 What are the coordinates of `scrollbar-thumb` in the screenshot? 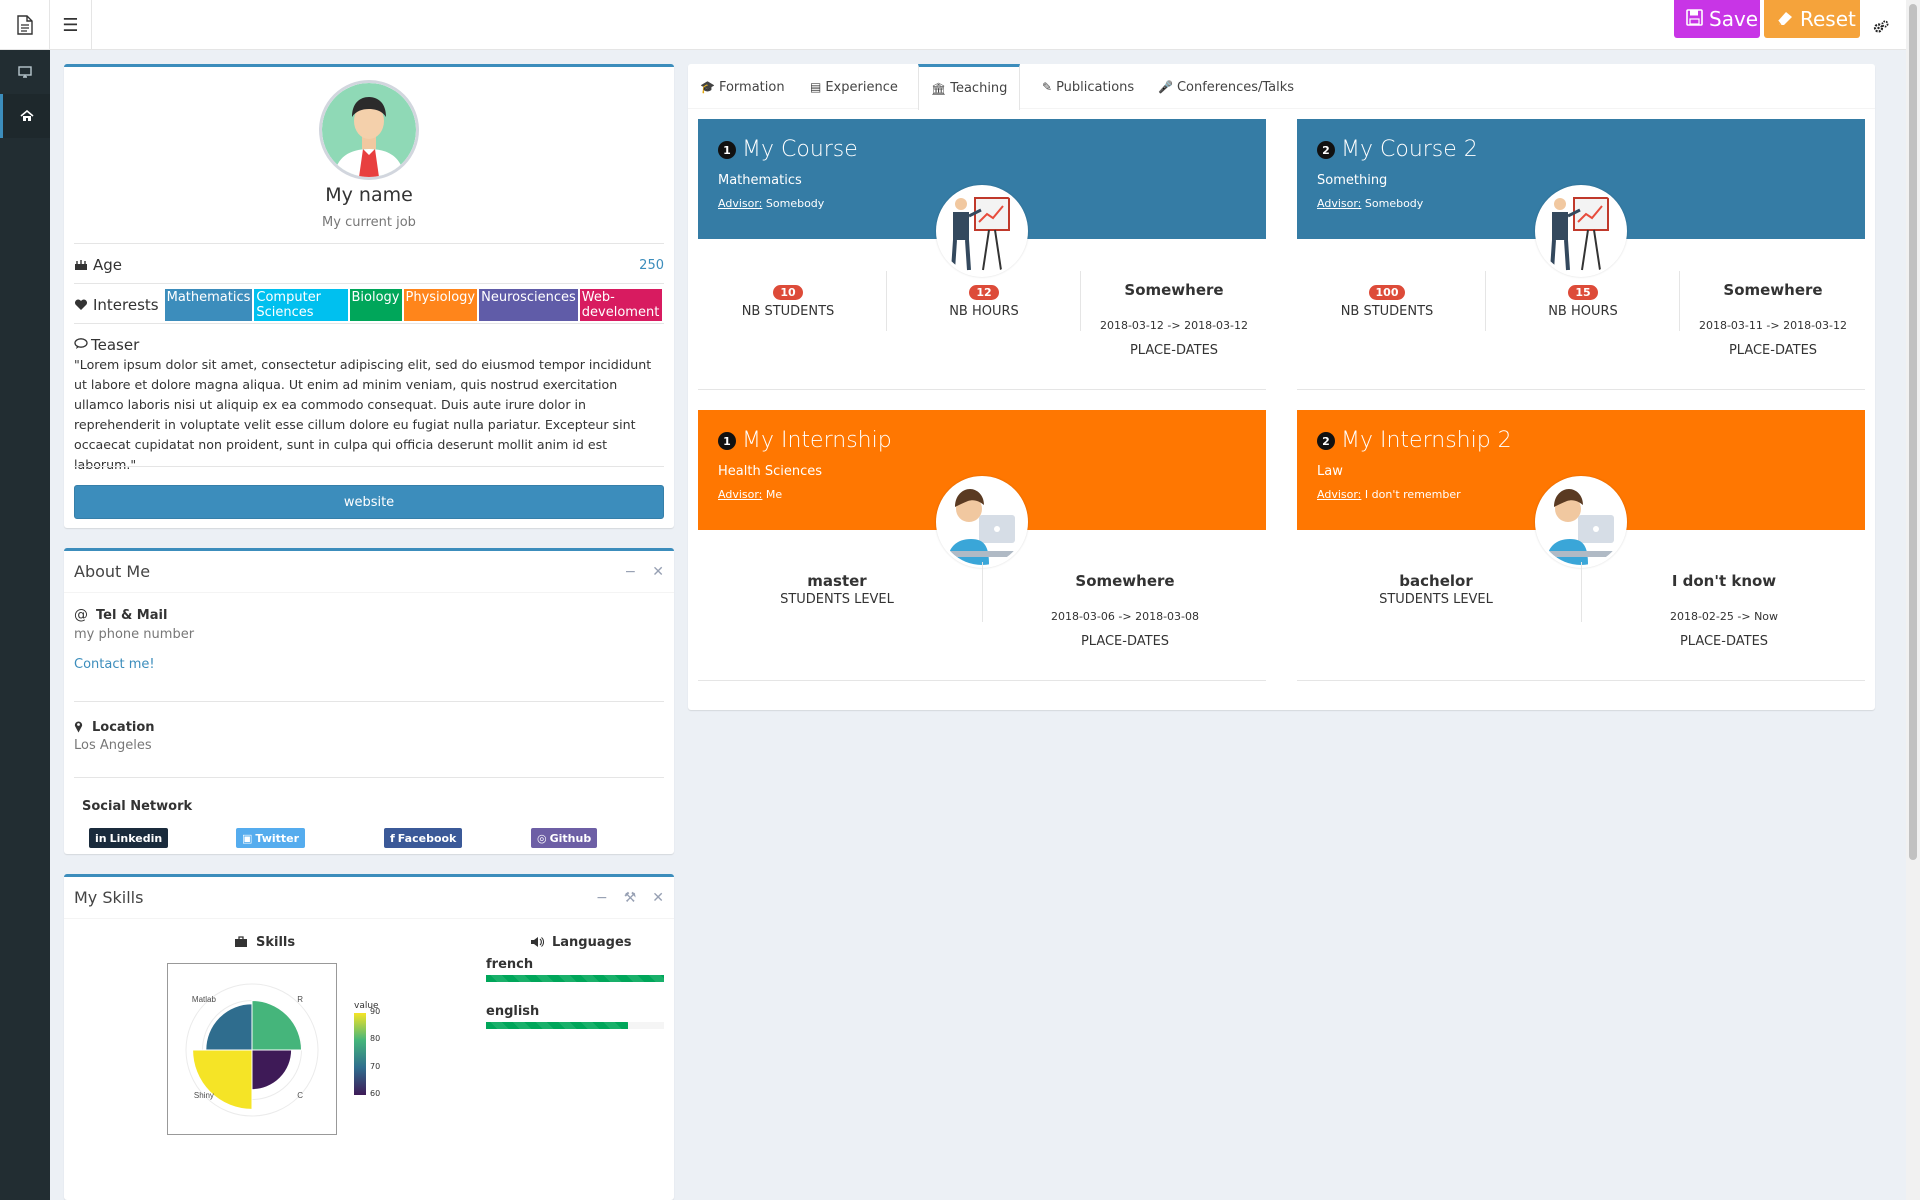 It's located at (1913, 432).